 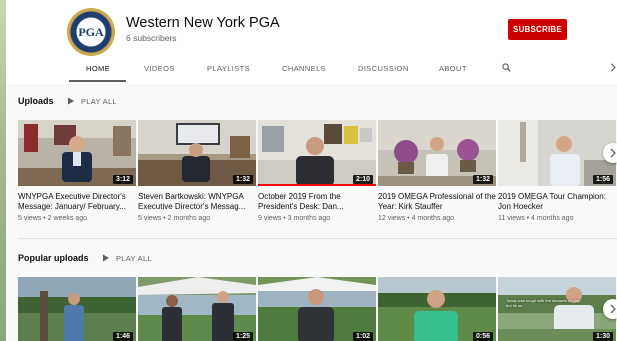 I want to click on tab-about: ABOUT, so click(x=453, y=68).